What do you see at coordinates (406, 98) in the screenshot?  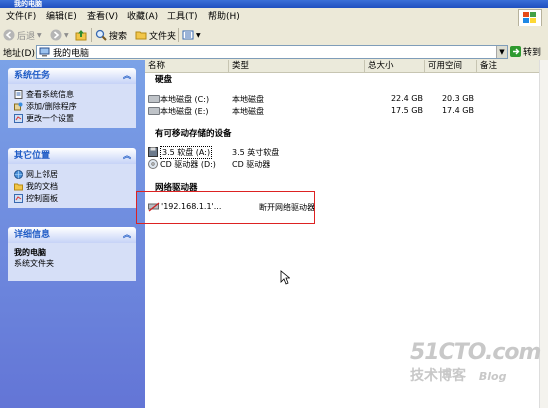 I see `drive-total: 22.4 GB` at bounding box center [406, 98].